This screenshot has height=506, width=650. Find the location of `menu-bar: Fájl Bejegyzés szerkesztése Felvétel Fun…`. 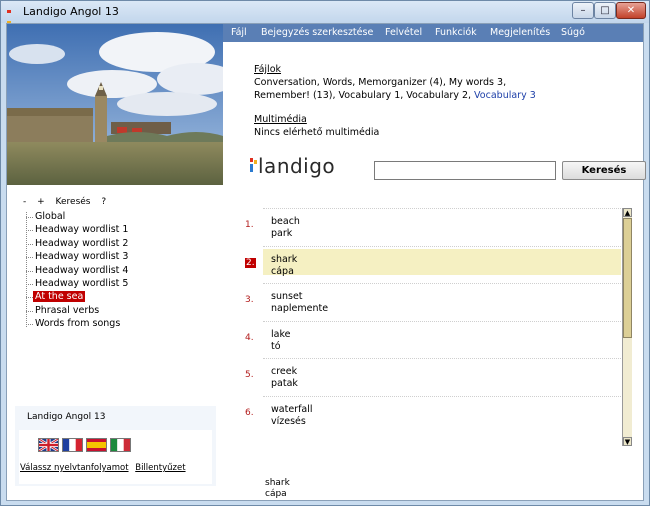

menu-bar: Fájl Bejegyzés szerkesztése Felvétel Fun… is located at coordinates (433, 33).